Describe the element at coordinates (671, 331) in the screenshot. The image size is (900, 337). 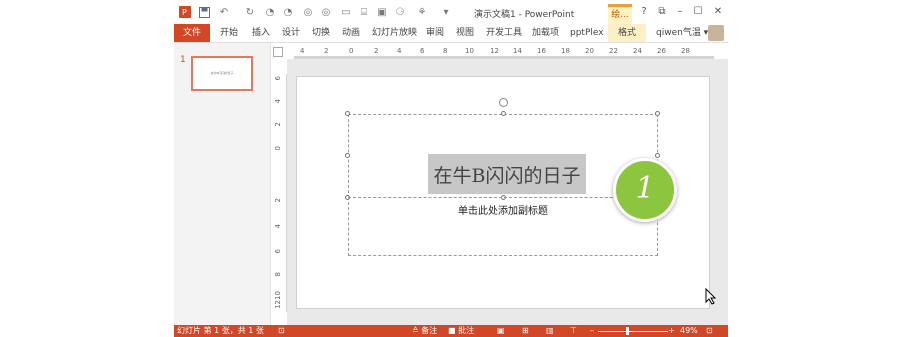
I see `zoom-in-button: +` at that location.